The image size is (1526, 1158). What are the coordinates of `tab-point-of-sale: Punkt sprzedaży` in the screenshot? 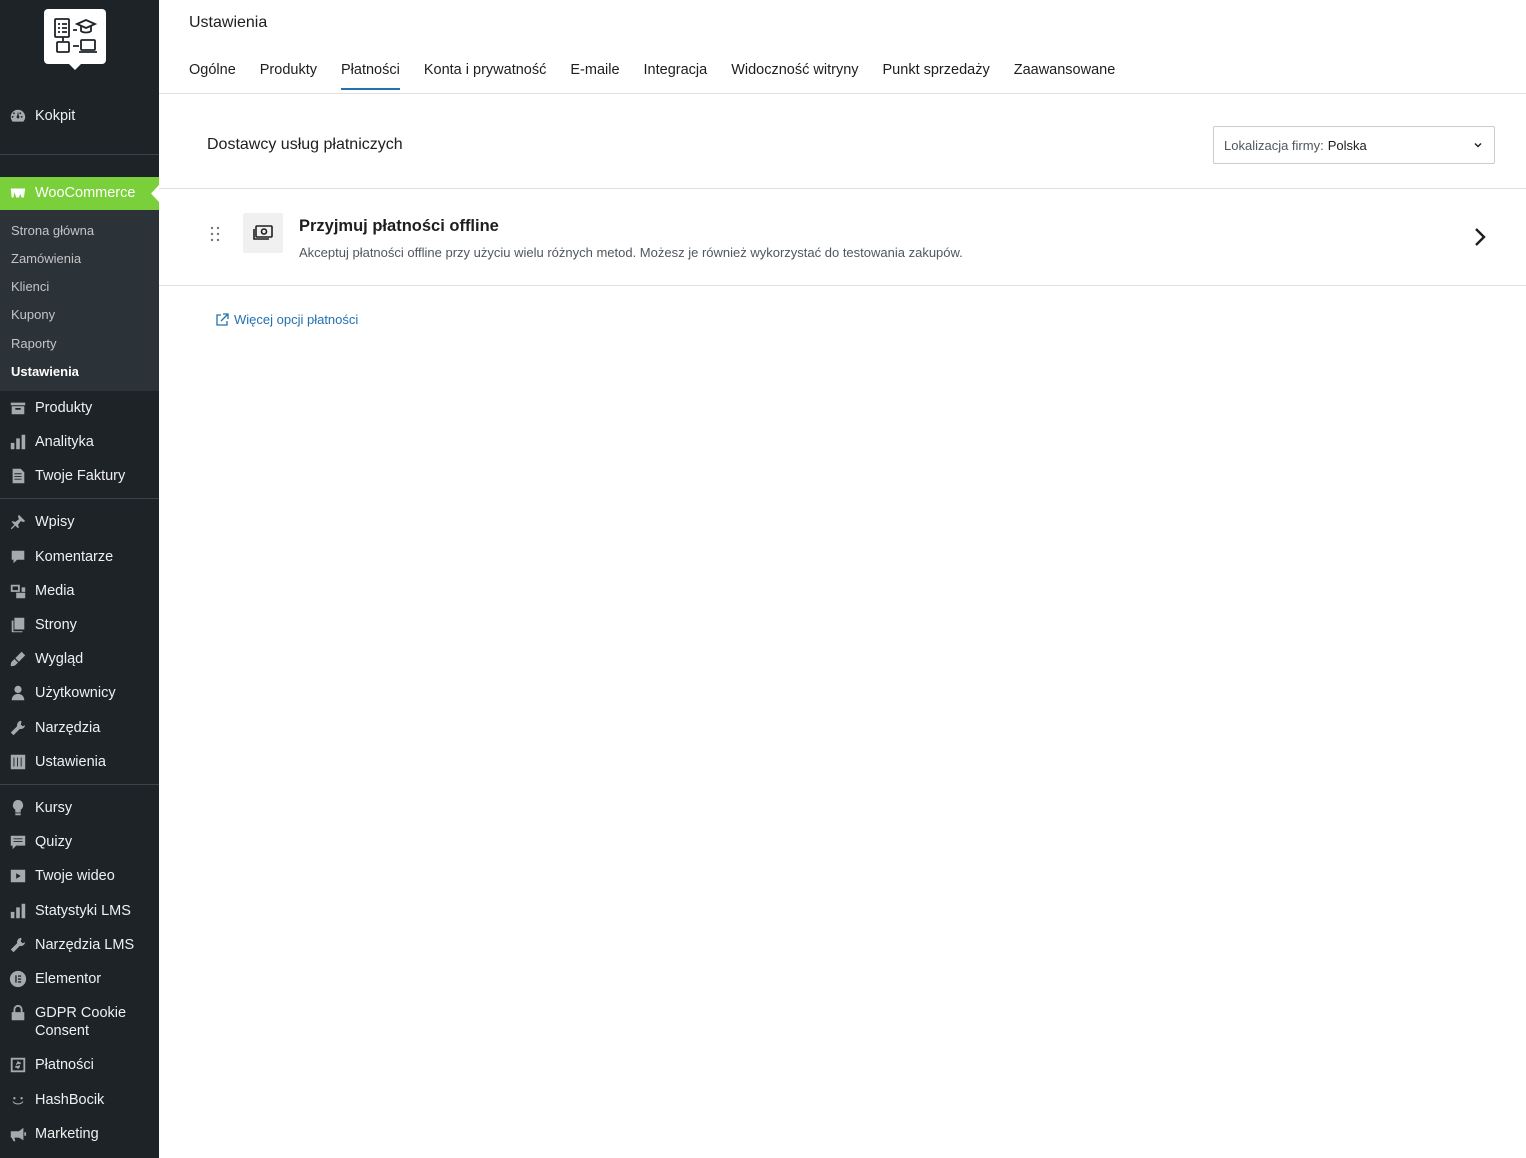 It's located at (936, 76).